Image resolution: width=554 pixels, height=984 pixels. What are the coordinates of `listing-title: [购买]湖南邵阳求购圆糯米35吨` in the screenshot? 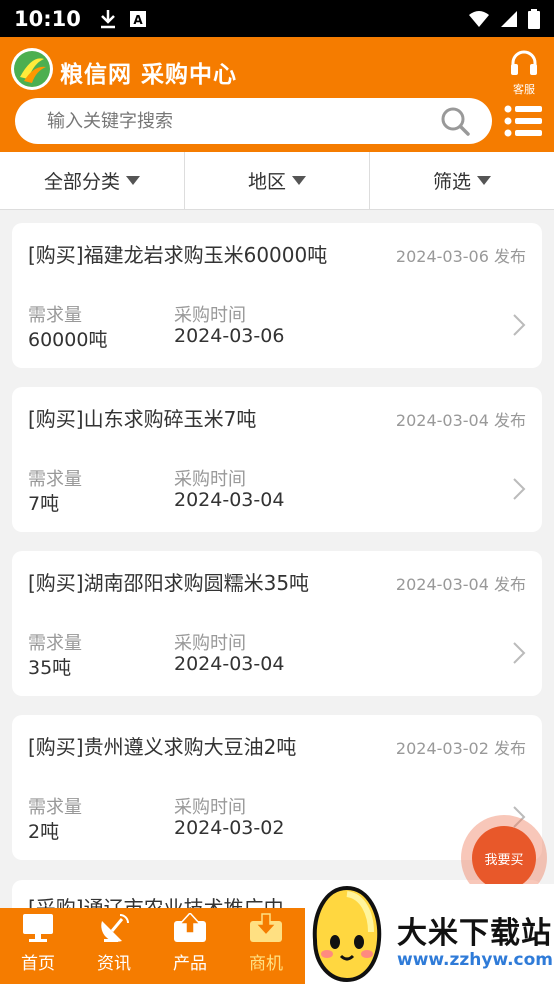 It's located at (169, 583).